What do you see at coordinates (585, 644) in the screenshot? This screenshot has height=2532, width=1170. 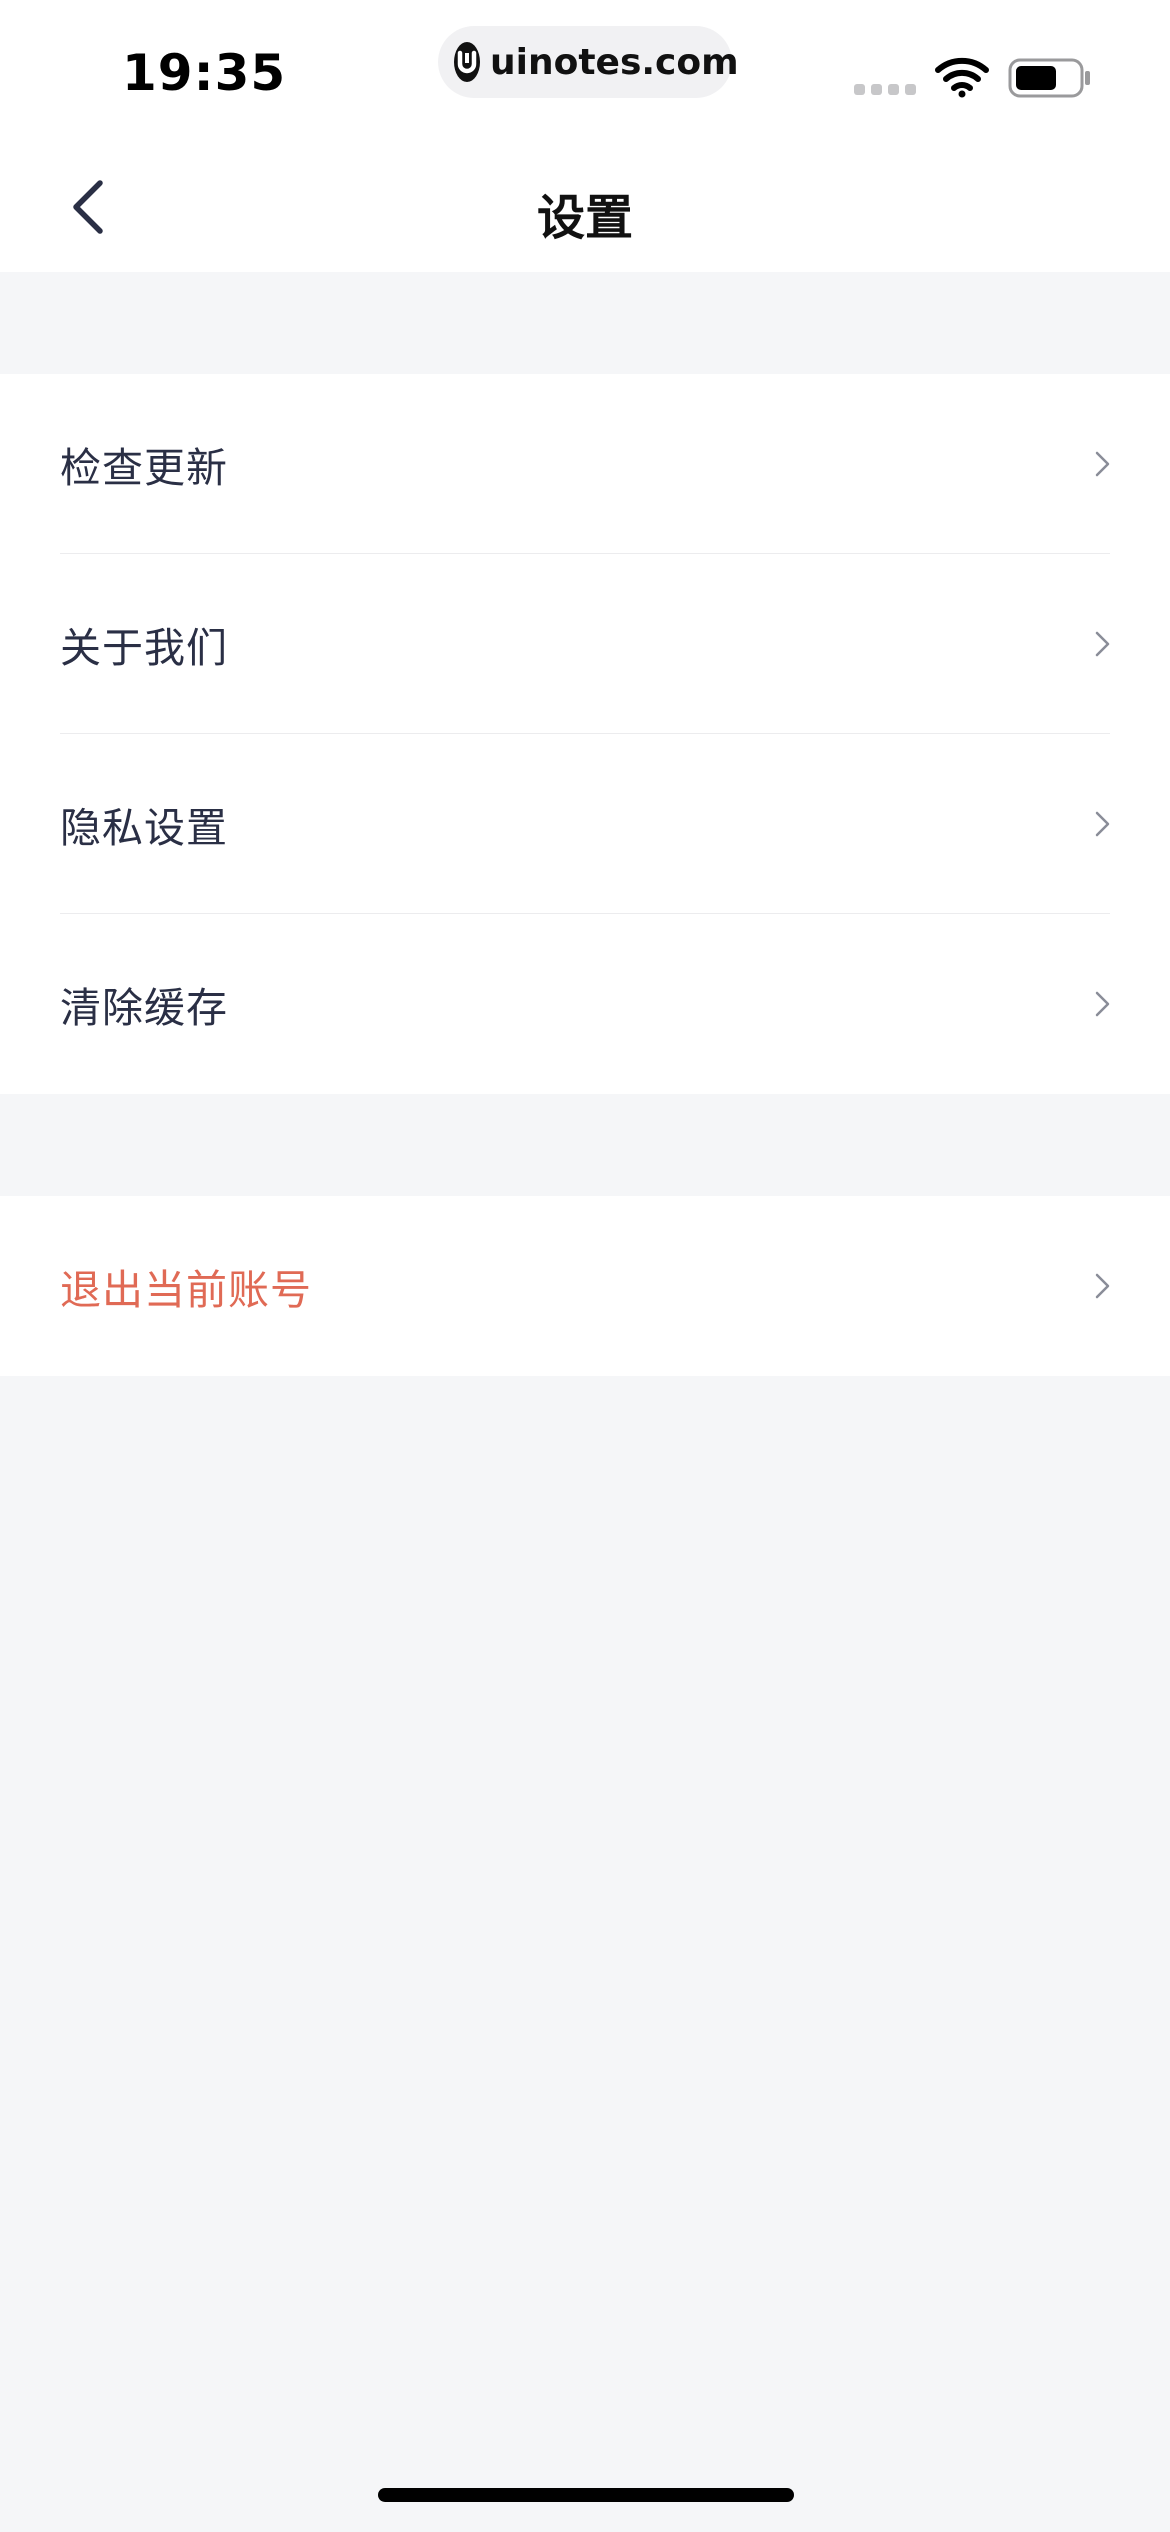 I see `about-us-item: 关于我们` at bounding box center [585, 644].